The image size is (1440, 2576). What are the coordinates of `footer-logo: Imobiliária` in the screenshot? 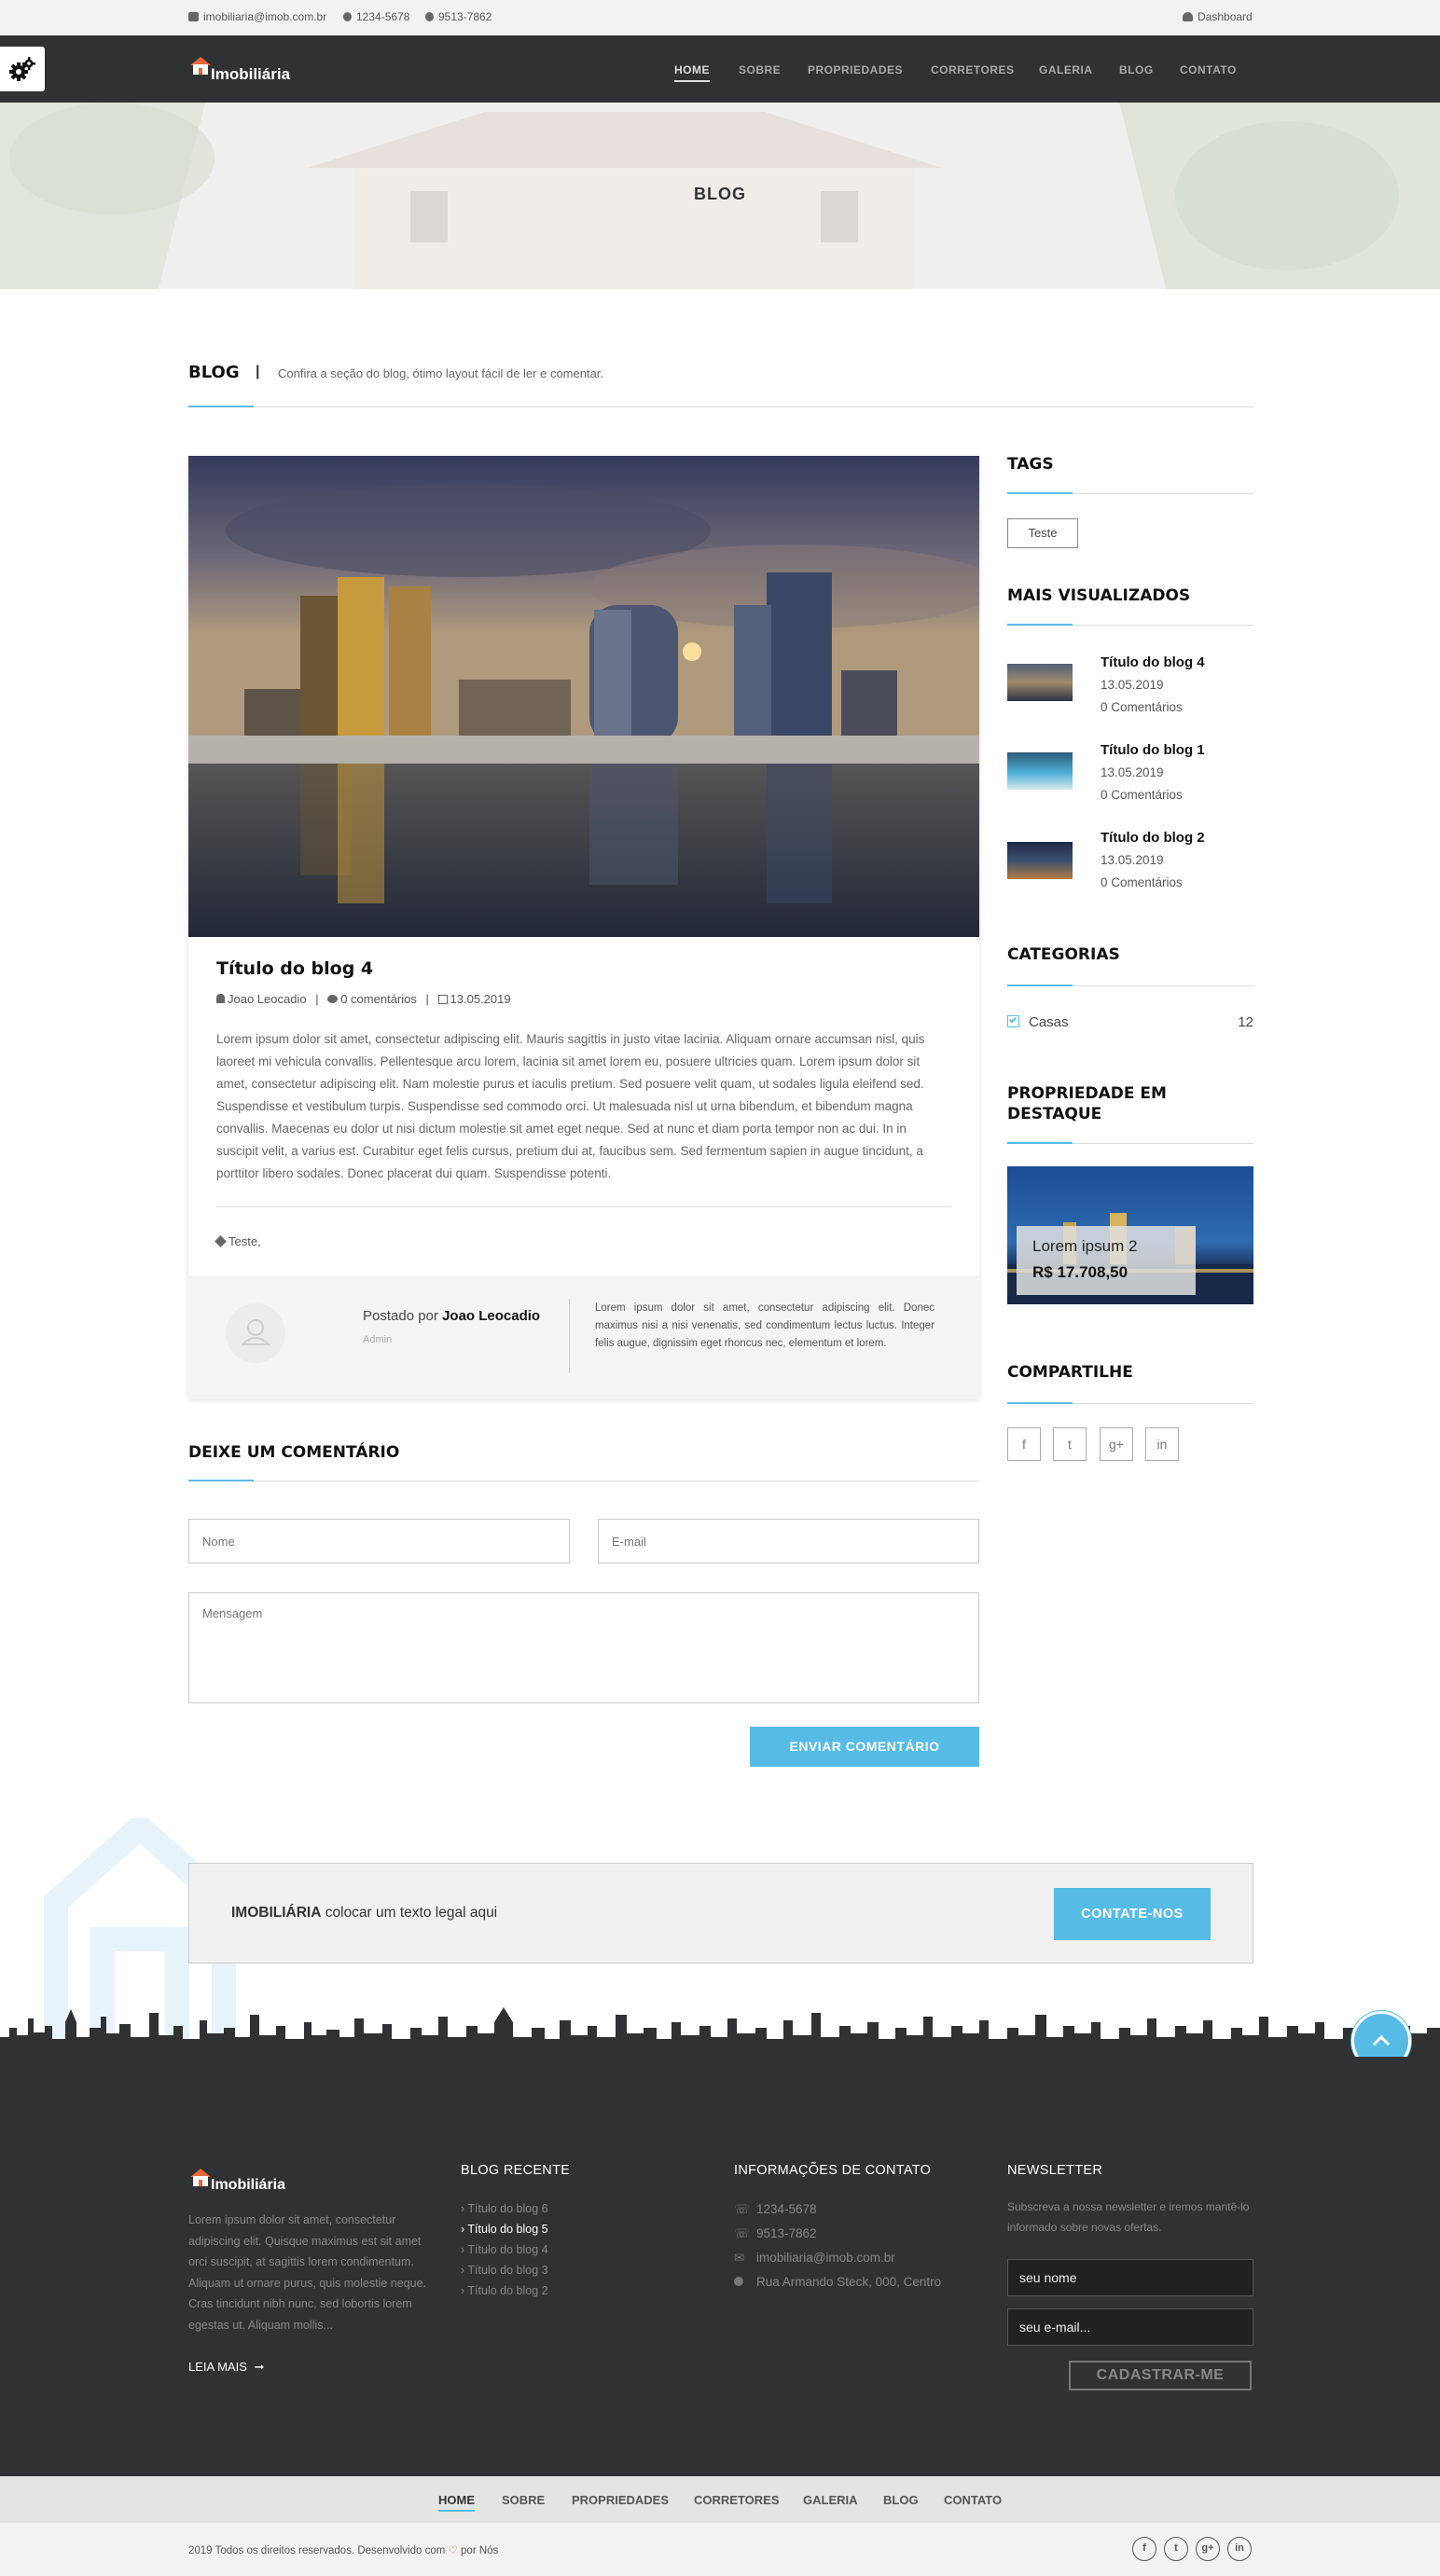 It's located at (253, 2183).